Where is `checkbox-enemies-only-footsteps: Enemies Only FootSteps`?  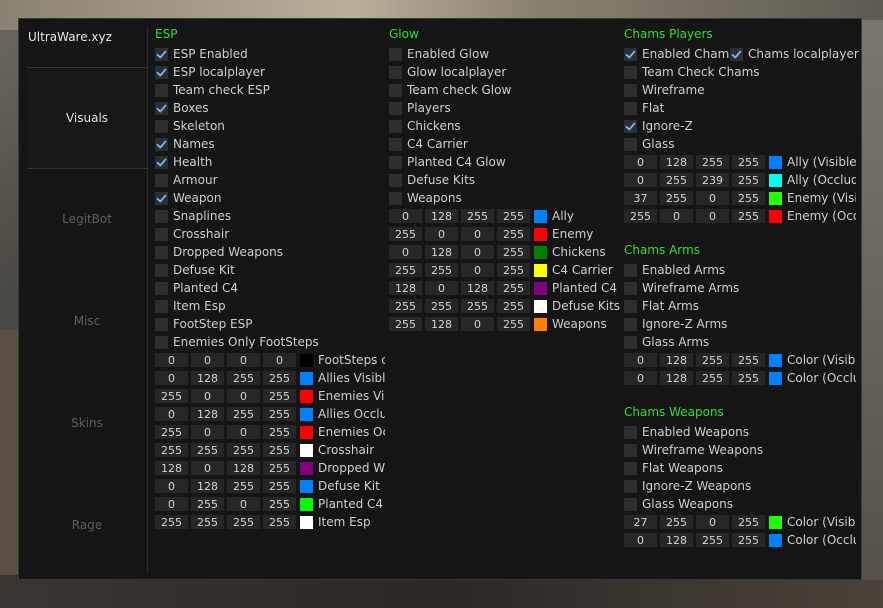 checkbox-enemies-only-footsteps: Enemies Only FootSteps is located at coordinates (237, 342).